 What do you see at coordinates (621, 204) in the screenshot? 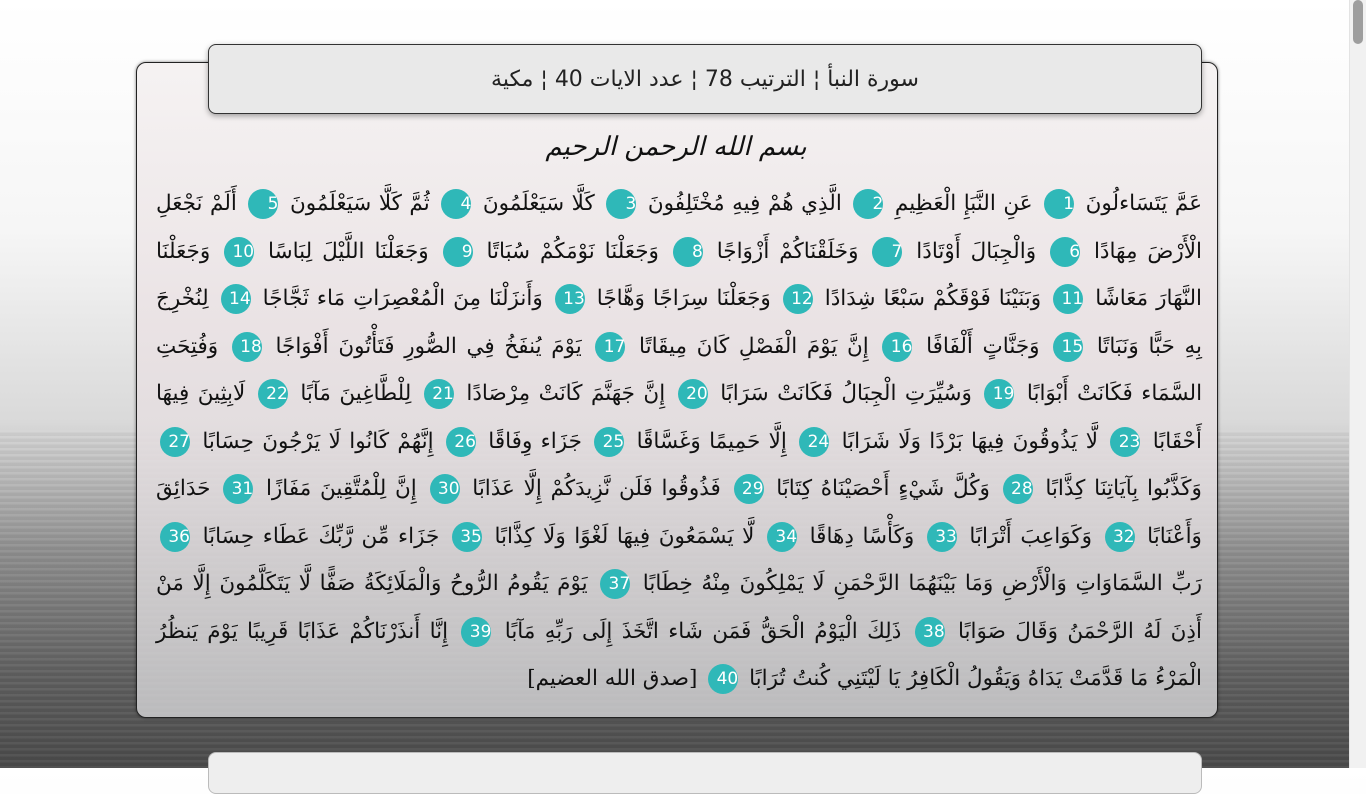
I see `verse-number: 3` at bounding box center [621, 204].